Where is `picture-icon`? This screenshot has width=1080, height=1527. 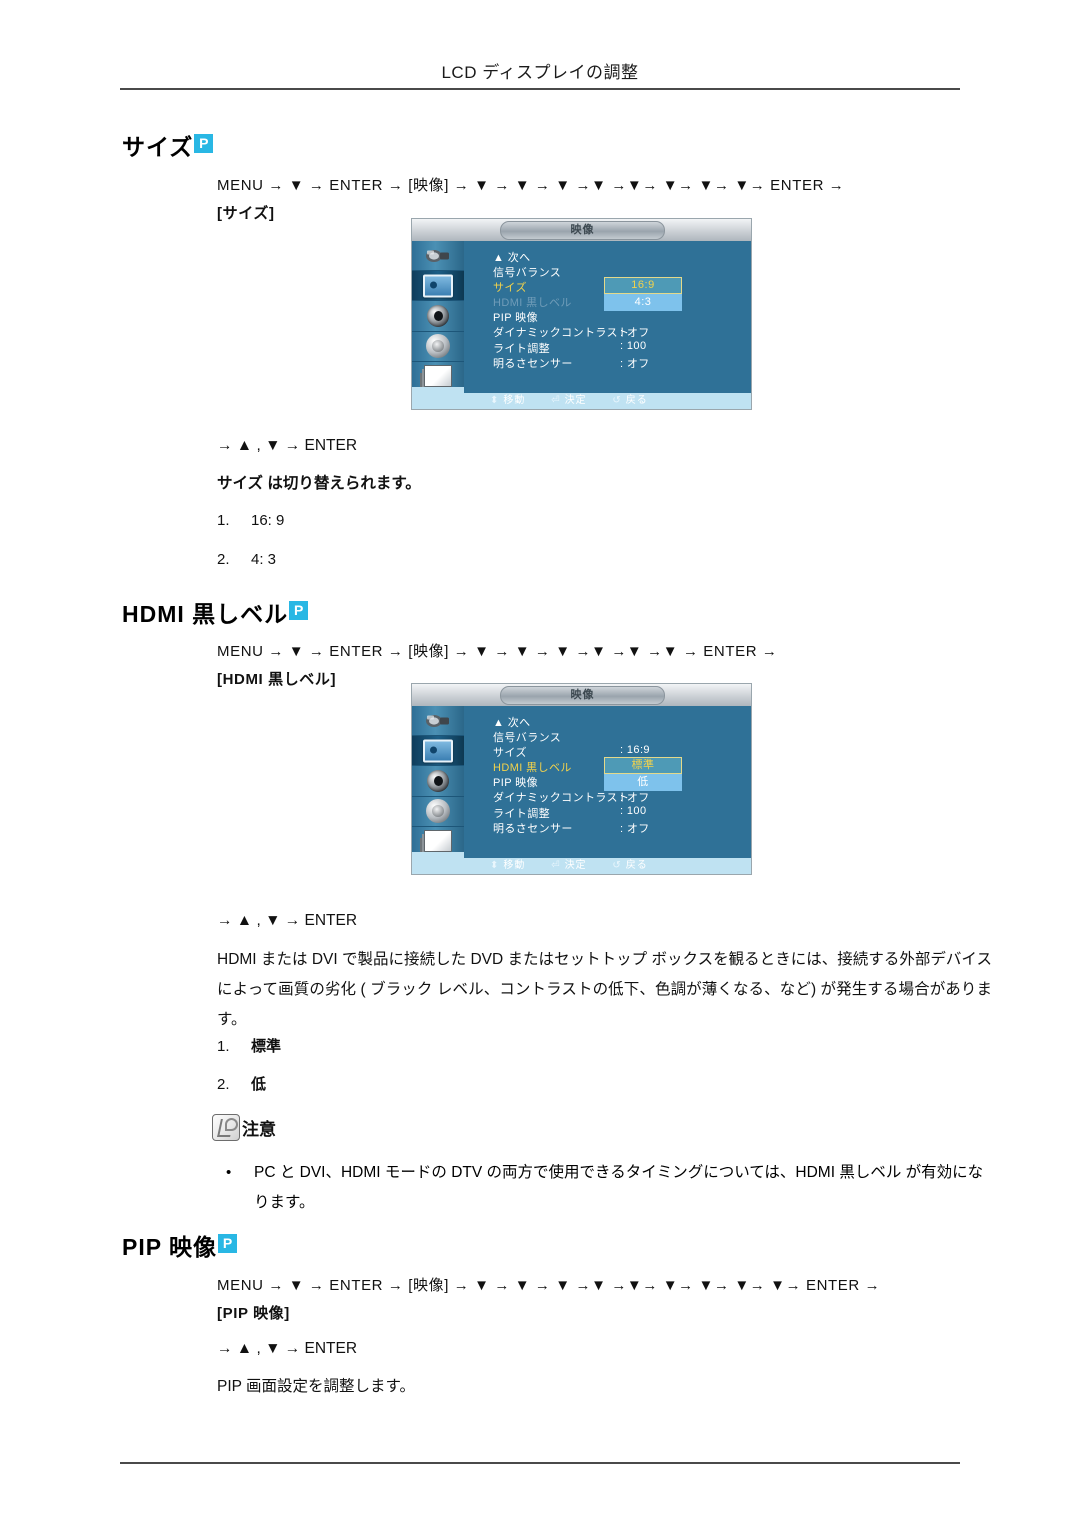 picture-icon is located at coordinates (438, 751).